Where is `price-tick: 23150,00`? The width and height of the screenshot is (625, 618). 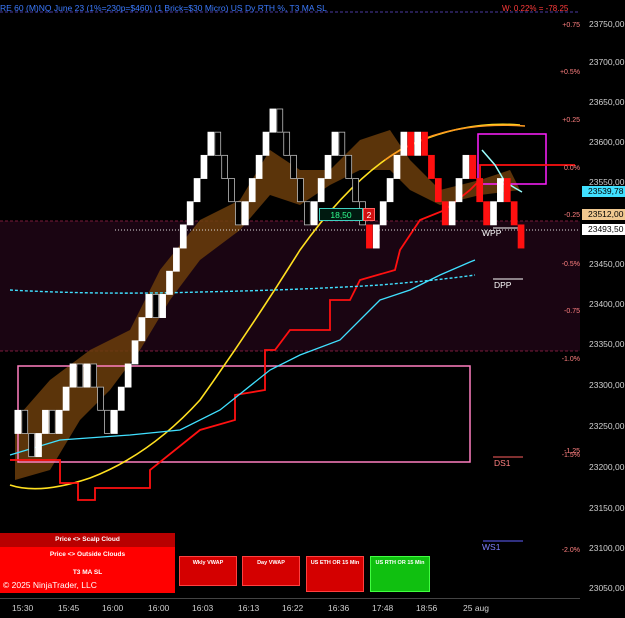 price-tick: 23150,00 is located at coordinates (607, 508).